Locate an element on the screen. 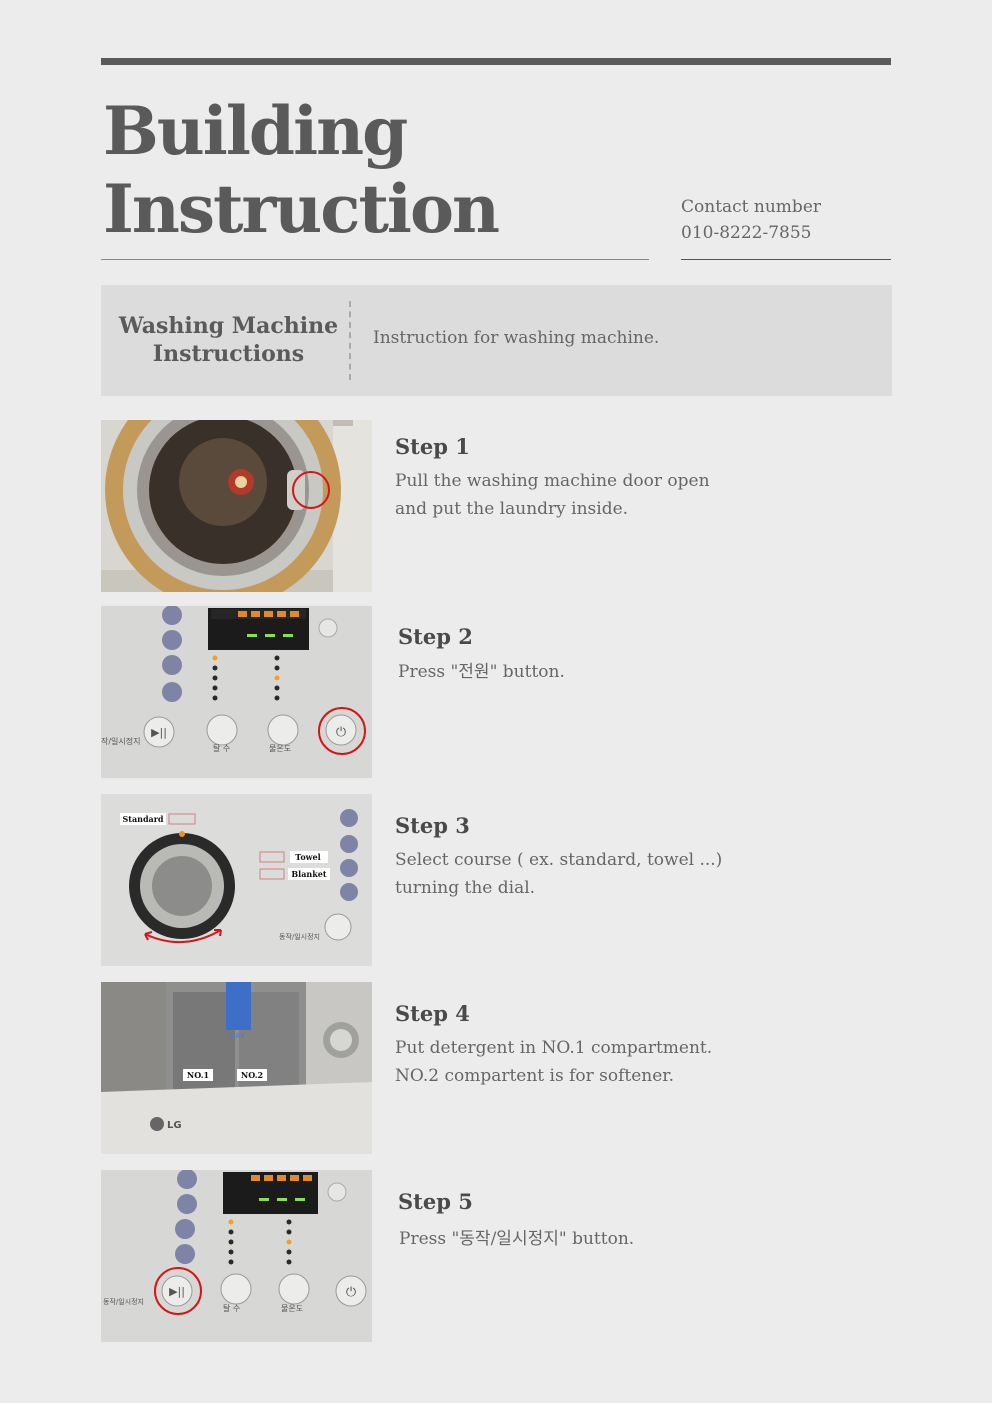  page-title: Building Instruction is located at coordinates (301, 170).